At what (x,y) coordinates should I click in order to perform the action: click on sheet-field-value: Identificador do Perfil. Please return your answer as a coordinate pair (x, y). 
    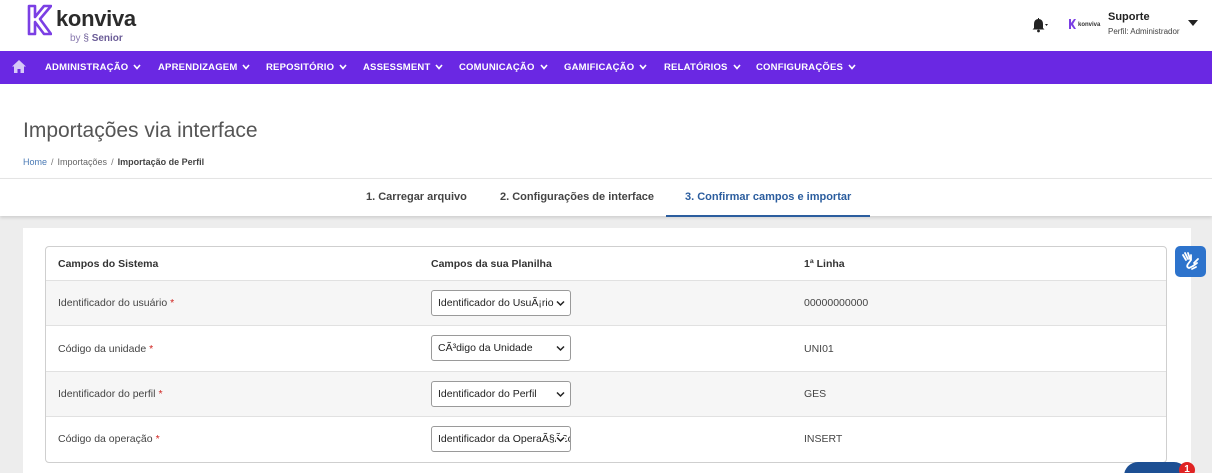
    Looking at the image, I should click on (487, 394).